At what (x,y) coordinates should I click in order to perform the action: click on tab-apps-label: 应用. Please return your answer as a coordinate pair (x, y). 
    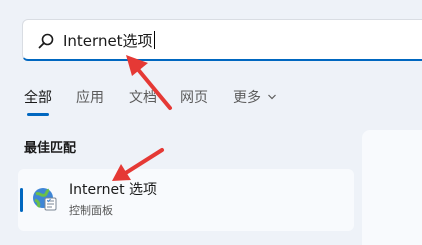
    Looking at the image, I should click on (90, 98).